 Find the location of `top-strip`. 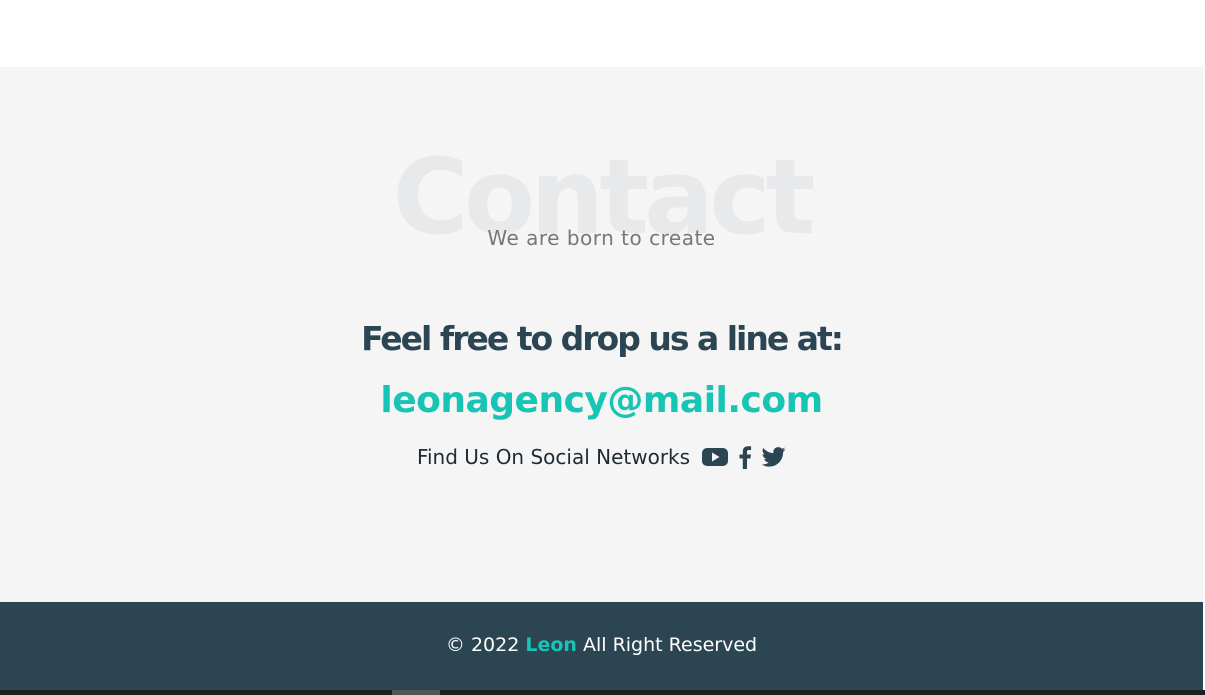

top-strip is located at coordinates (601, 33).